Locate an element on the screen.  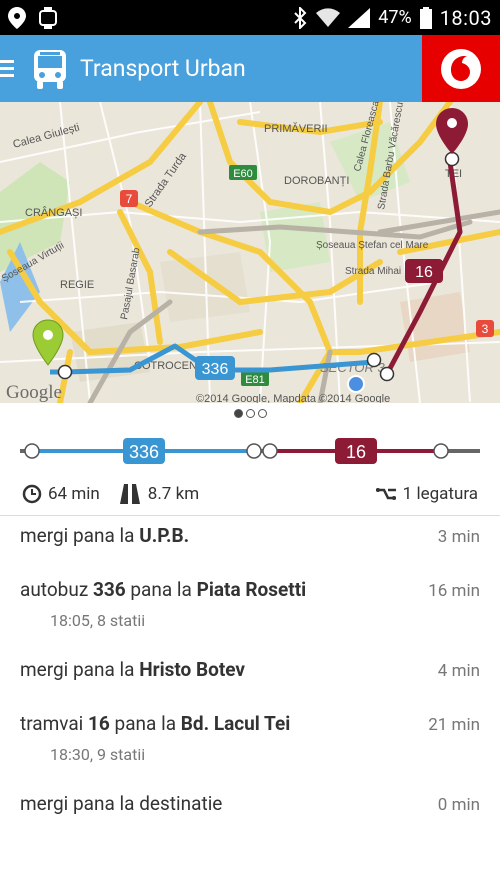
clock-time: 18:03 is located at coordinates (465, 17).